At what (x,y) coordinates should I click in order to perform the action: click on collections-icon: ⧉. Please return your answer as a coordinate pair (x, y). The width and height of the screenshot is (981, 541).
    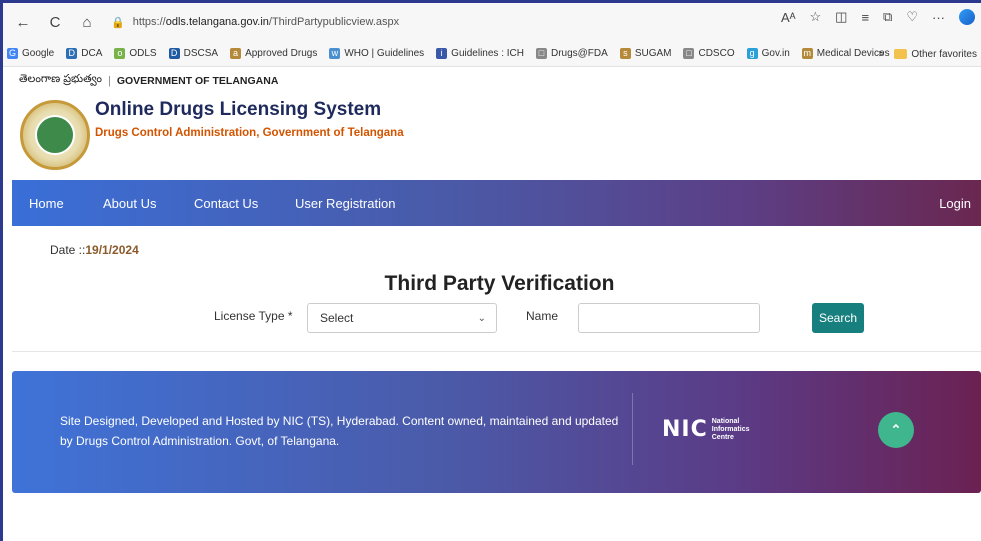
    Looking at the image, I should click on (887, 17).